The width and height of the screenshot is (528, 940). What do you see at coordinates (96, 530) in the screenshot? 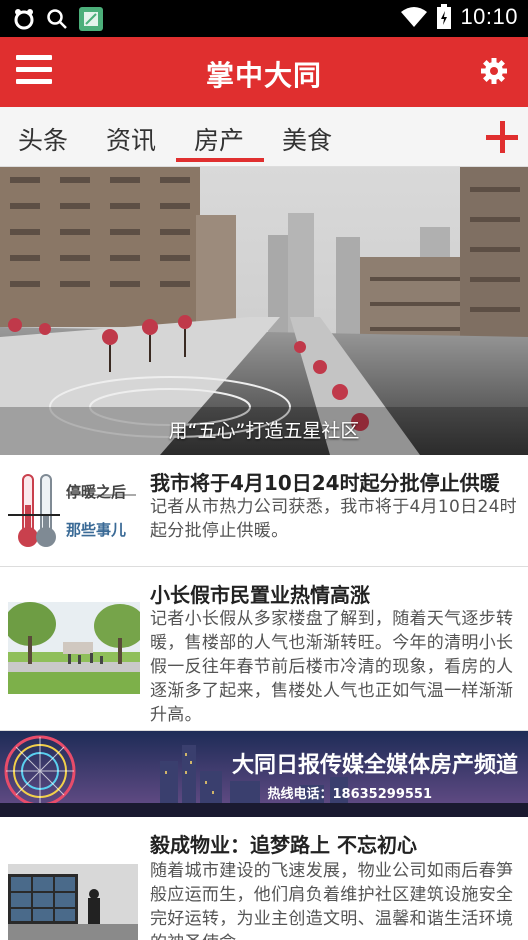
I see `thumbnail-caption-2: 那些事儿` at bounding box center [96, 530].